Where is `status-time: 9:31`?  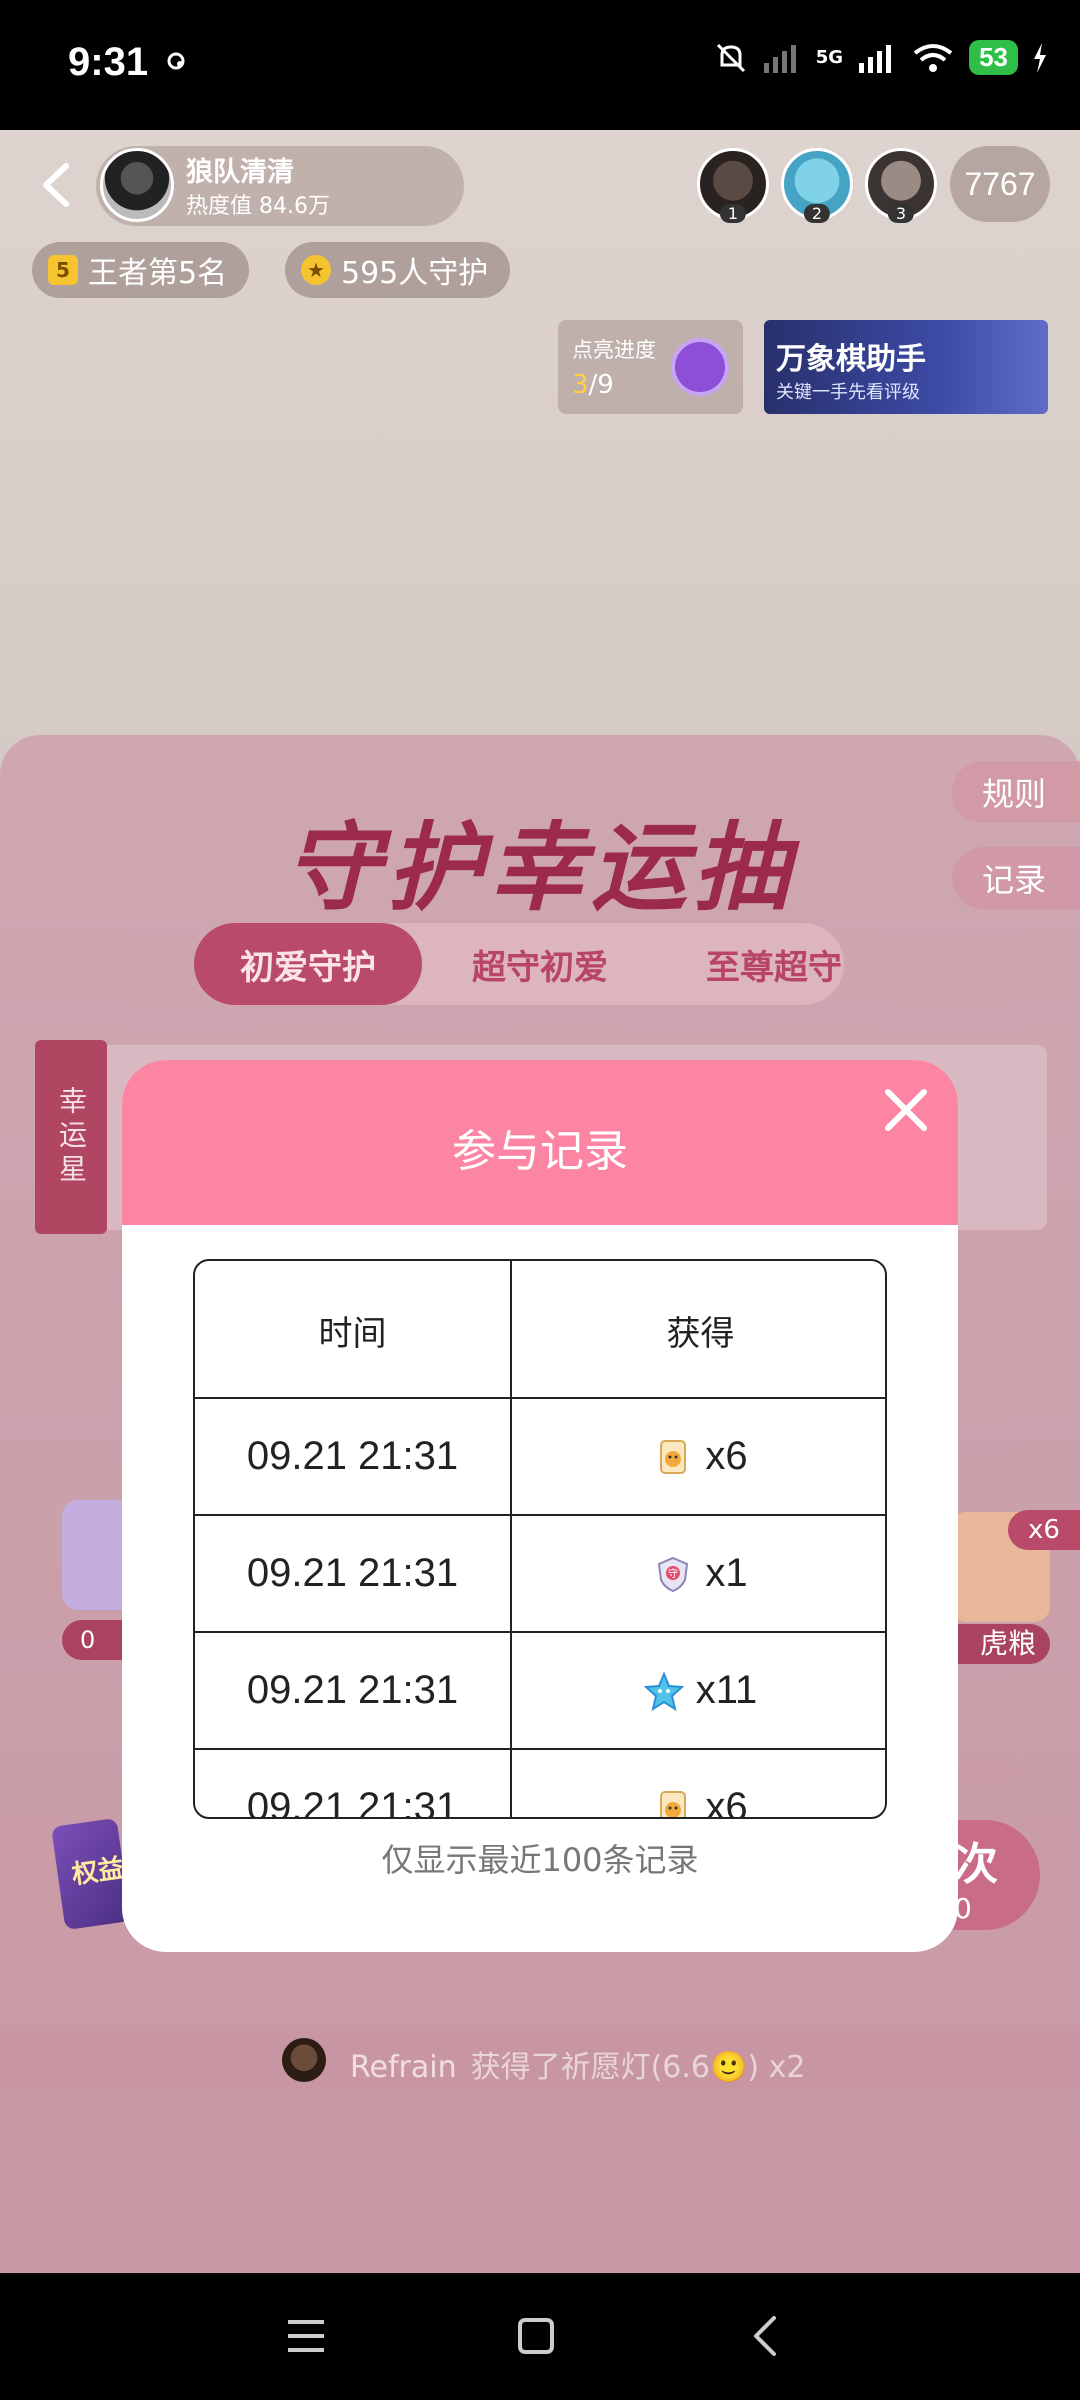 status-time: 9:31 is located at coordinates (108, 62).